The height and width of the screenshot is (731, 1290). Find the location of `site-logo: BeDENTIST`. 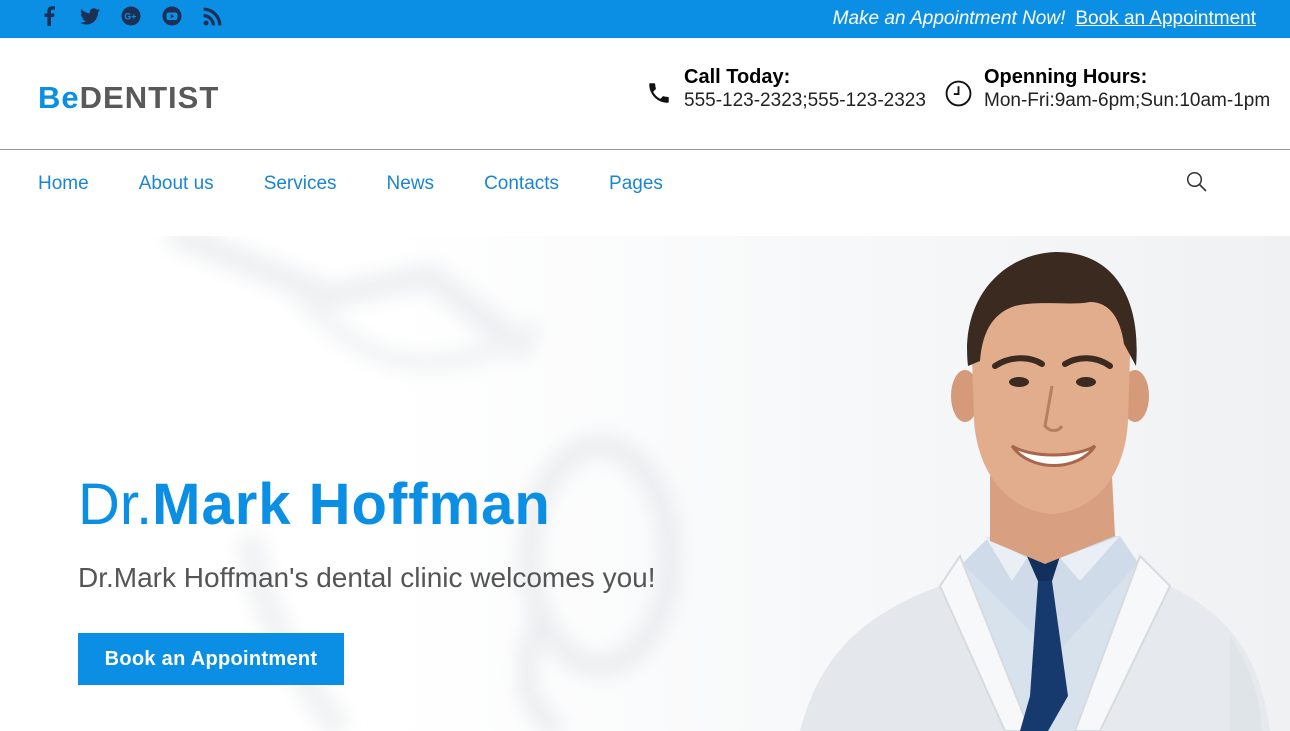

site-logo: BeDENTIST is located at coordinates (128, 98).